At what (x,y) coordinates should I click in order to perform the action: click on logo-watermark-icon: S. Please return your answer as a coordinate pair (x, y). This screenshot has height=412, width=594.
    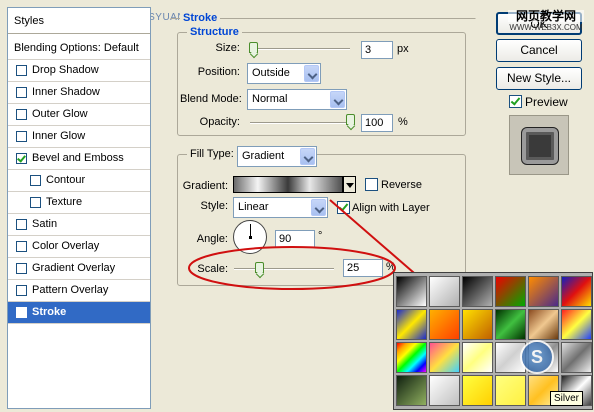
    Looking at the image, I should click on (537, 357).